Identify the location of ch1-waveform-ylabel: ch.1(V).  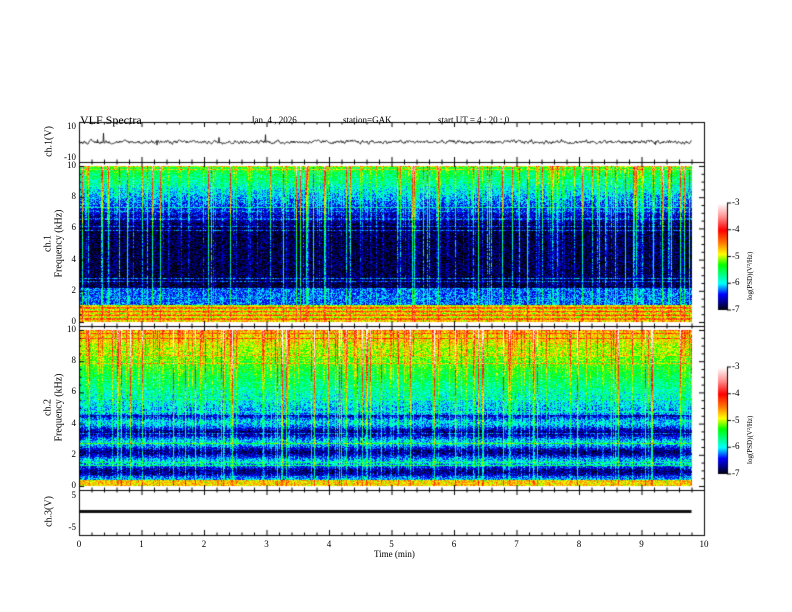
(49, 141).